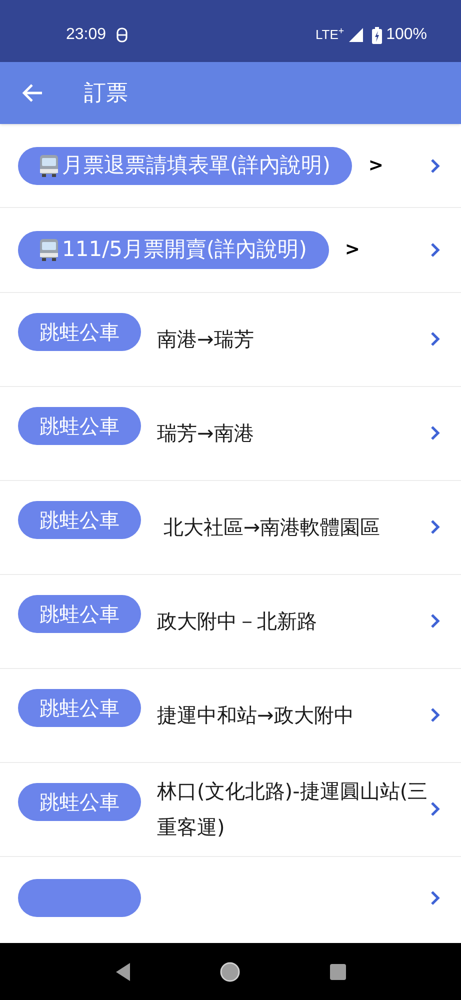 The height and width of the screenshot is (1000, 461). I want to click on back-nav-icon, so click(123, 972).